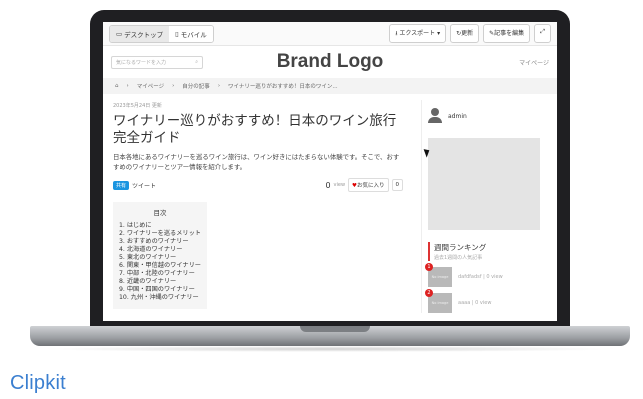 The height and width of the screenshot is (399, 643). I want to click on ranking-text: dafdfadsf | 0 view, so click(480, 277).